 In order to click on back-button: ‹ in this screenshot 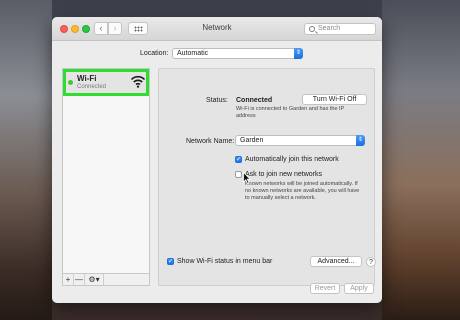, I will do `click(101, 28)`.